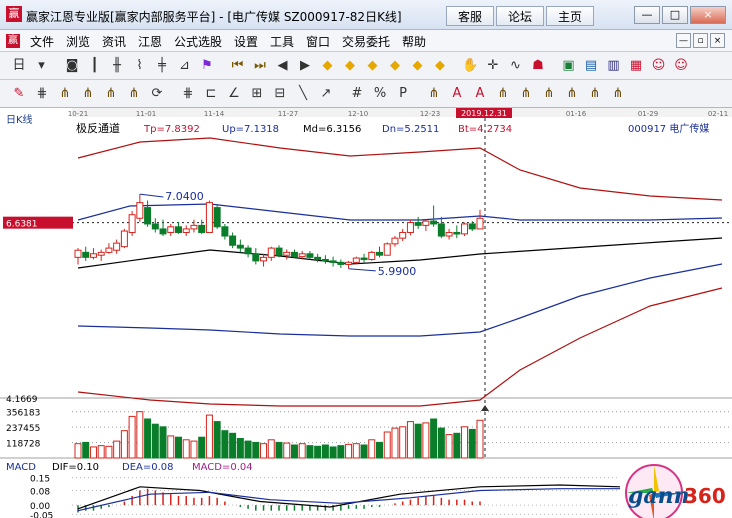 Image resolution: width=732 pixels, height=518 pixels. Describe the element at coordinates (207, 66) in the screenshot. I see `flag-icon: ⚑` at that location.